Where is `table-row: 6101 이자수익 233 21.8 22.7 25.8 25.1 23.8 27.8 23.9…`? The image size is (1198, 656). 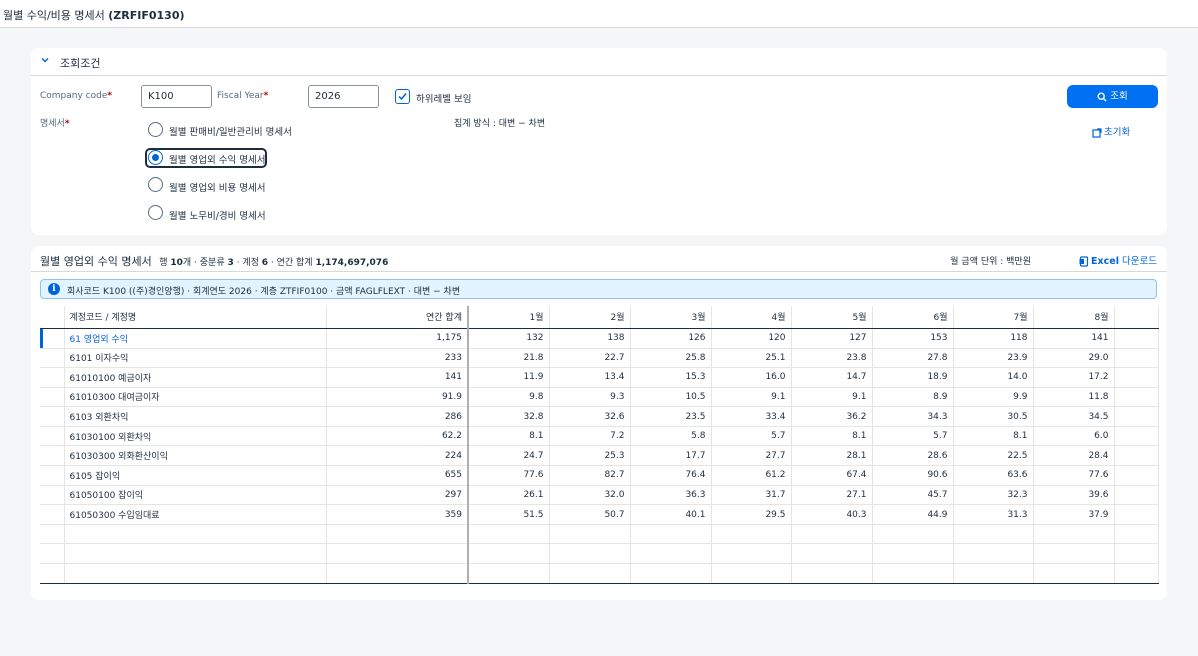 table-row: 6101 이자수익 233 21.8 22.7 25.8 25.1 23.8 27.8 23.9… is located at coordinates (599, 358).